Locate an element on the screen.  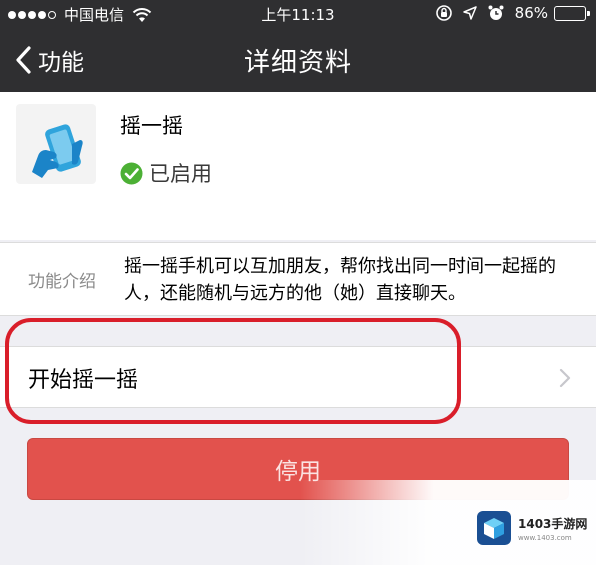
status-bar-right: 86% is located at coordinates (508, 13).